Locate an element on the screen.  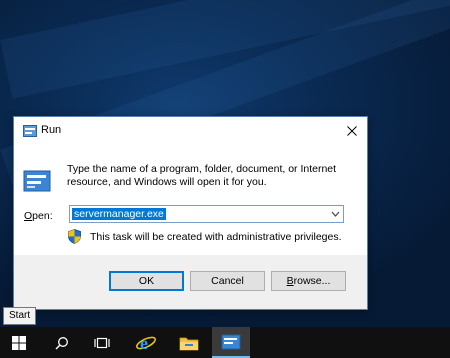
uac-shield-icon is located at coordinates (74, 236).